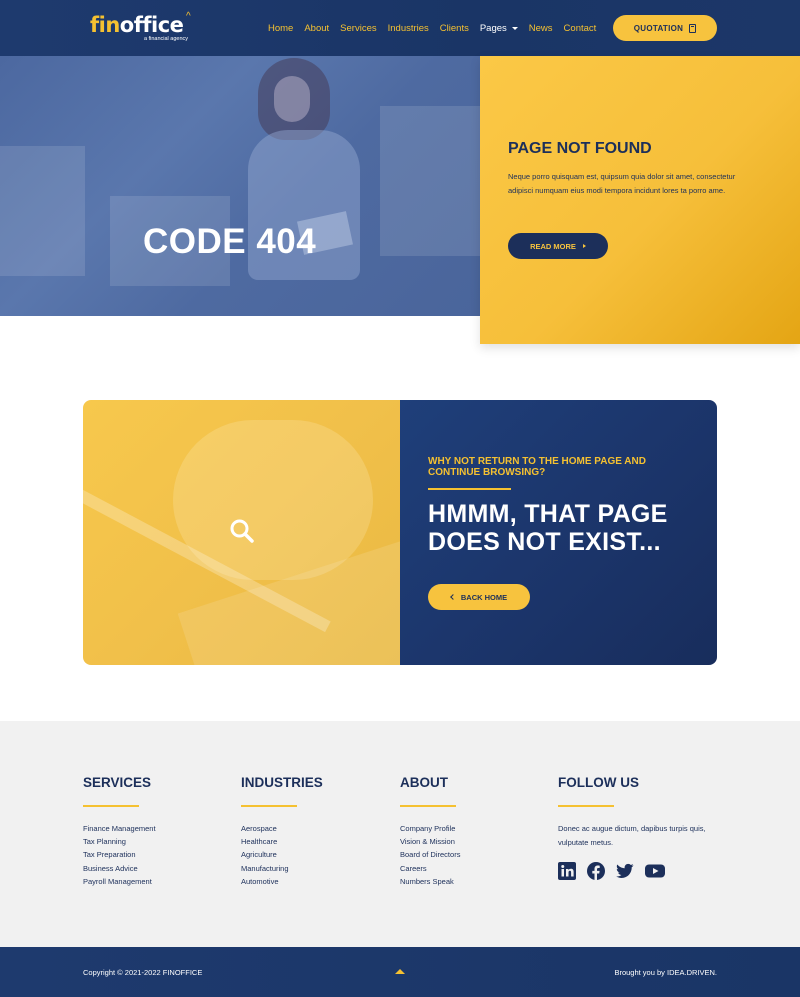 The height and width of the screenshot is (997, 800). Describe the element at coordinates (119, 828) in the screenshot. I see `footer-link: Finance Management` at that location.